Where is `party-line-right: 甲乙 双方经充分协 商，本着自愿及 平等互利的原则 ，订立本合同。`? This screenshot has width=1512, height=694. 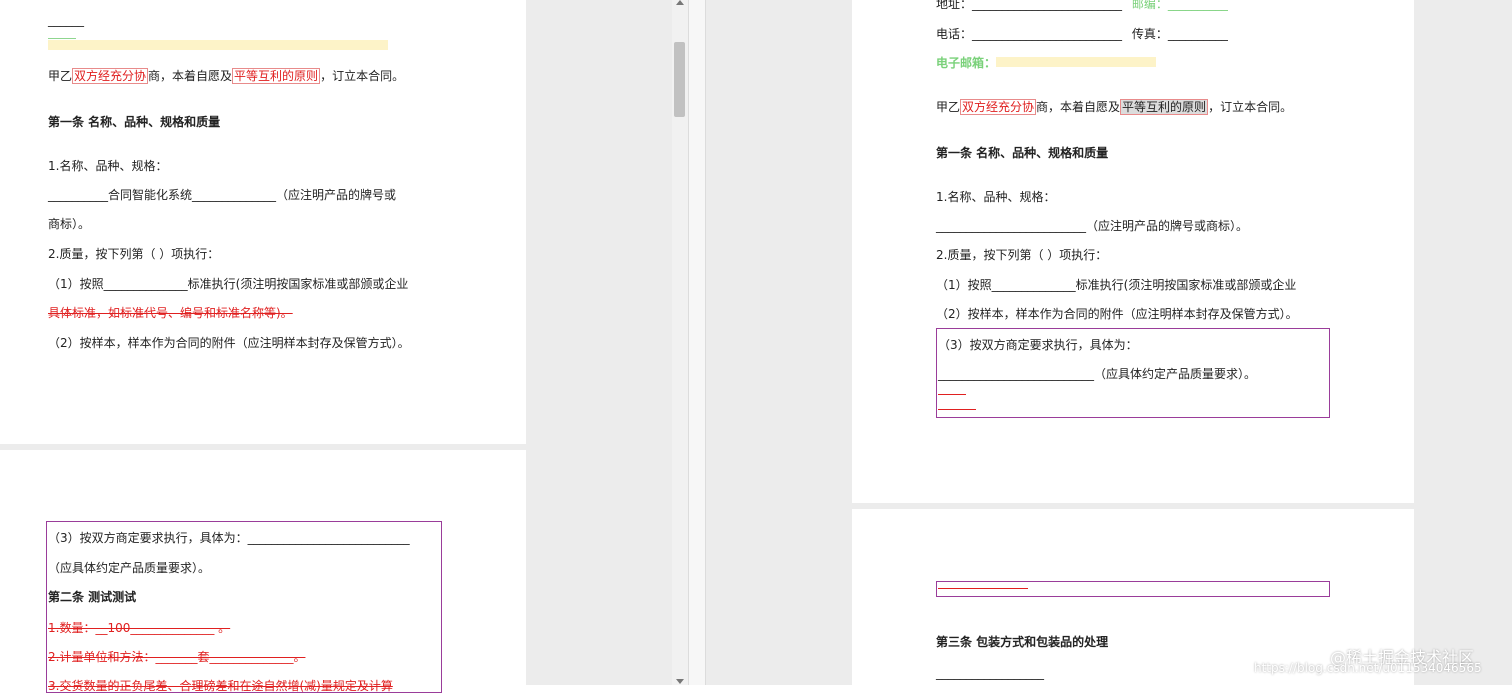 party-line-right: 甲乙 双方经充分协 商，本着自愿及 平等互利的原则 ，订立本合同。 is located at coordinates (1114, 107).